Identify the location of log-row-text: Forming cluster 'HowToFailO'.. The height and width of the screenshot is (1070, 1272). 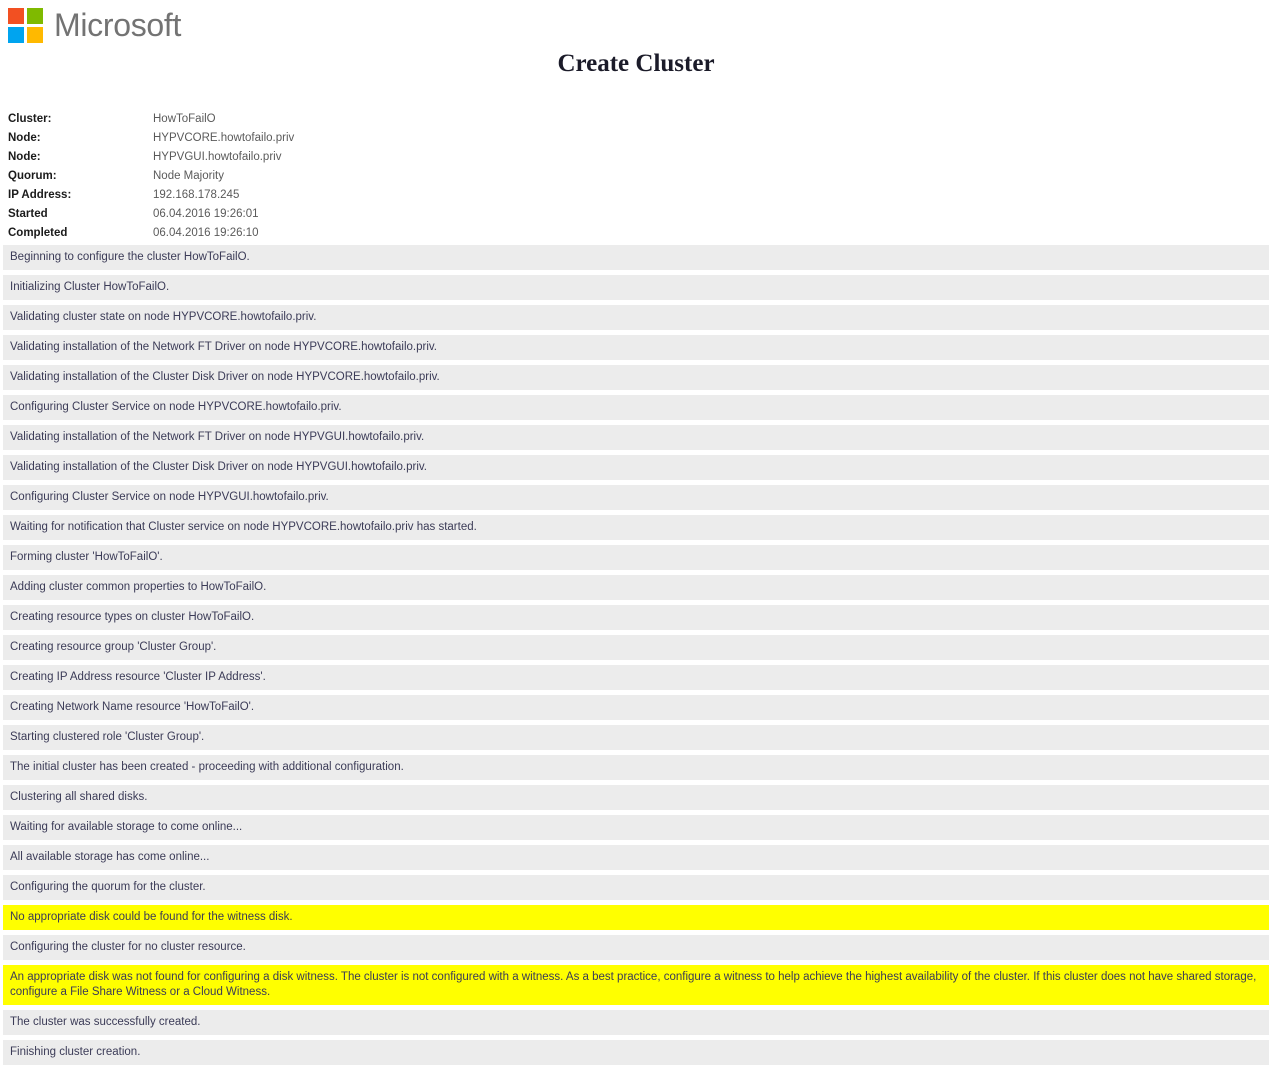
(86, 557).